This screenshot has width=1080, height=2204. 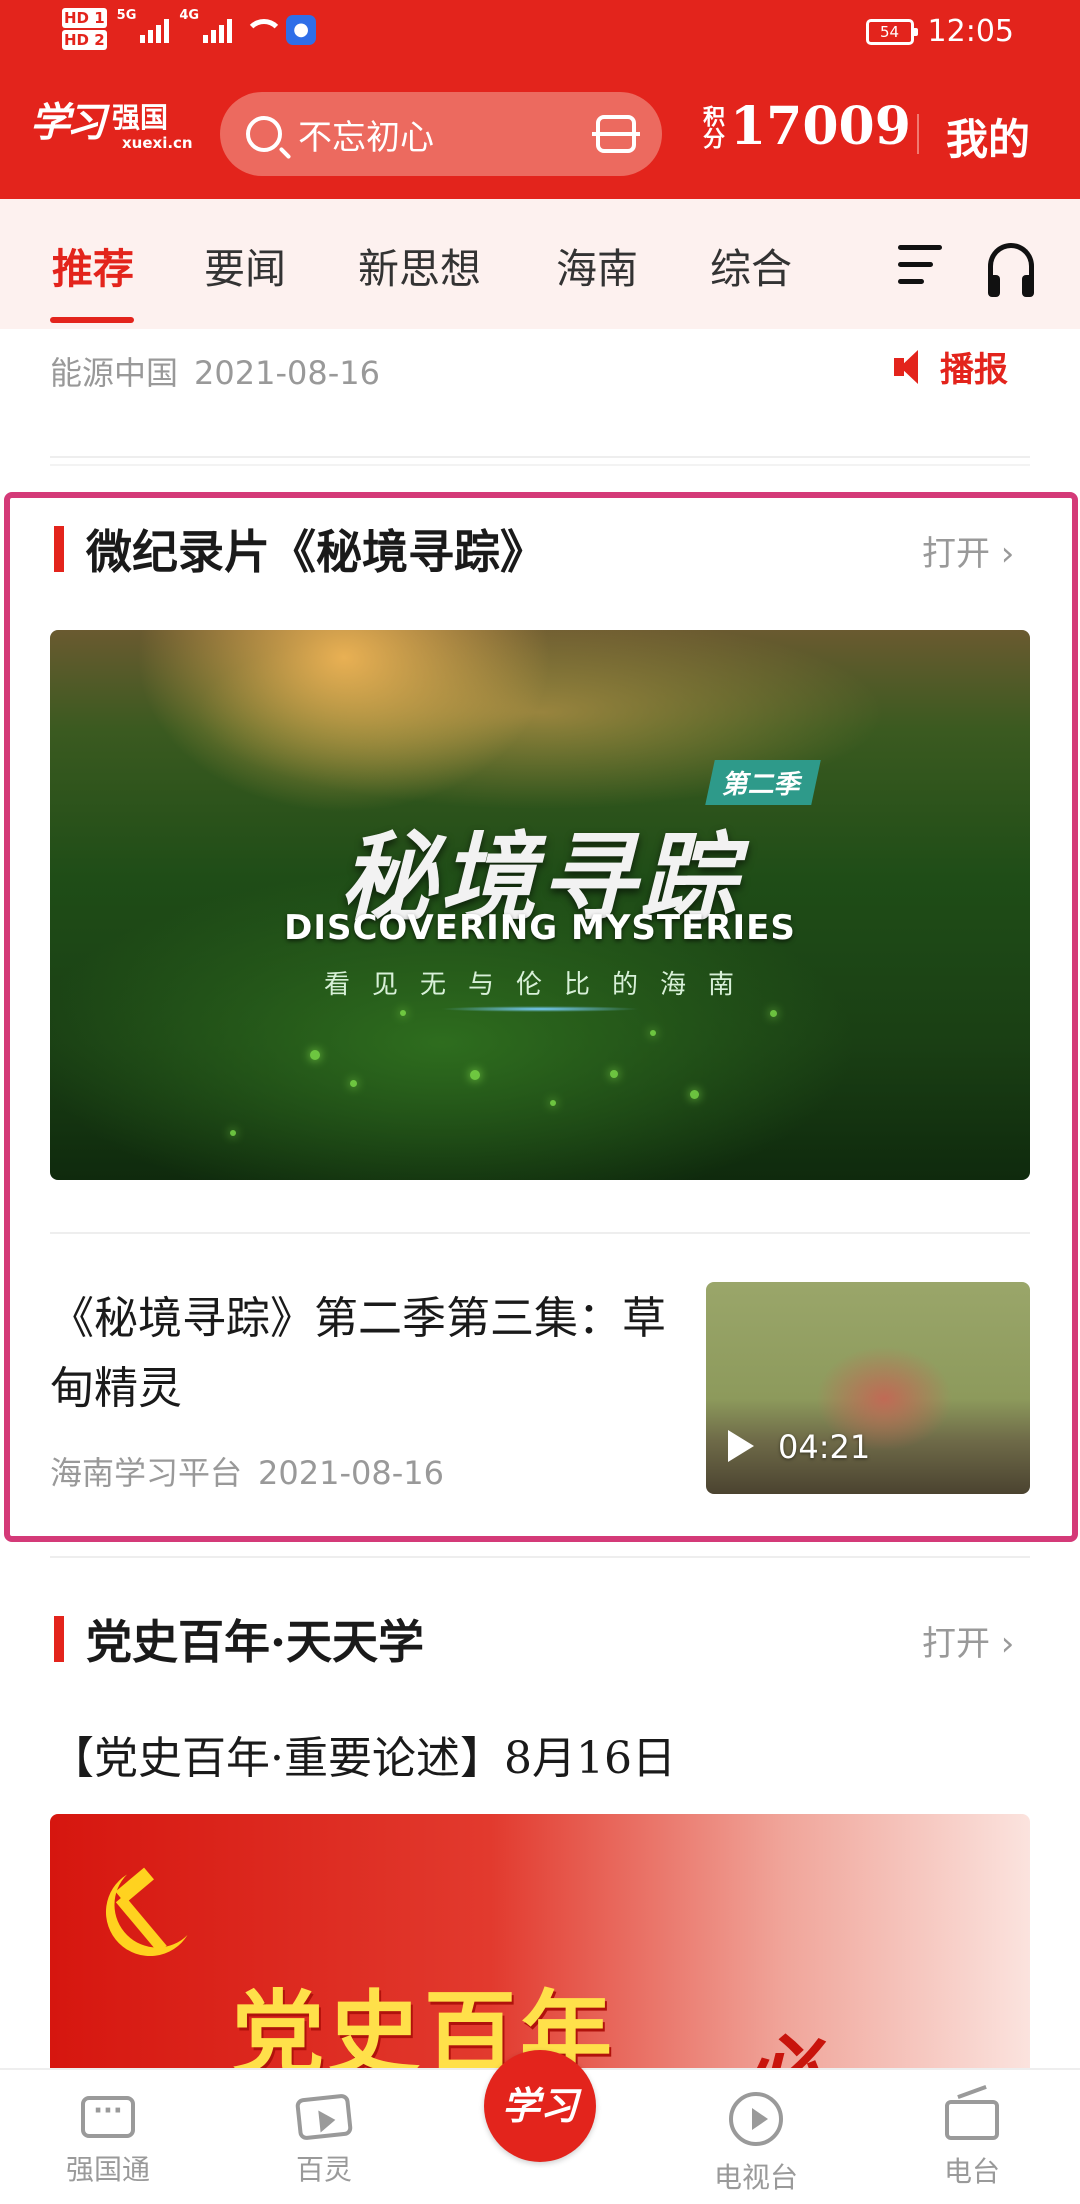 I want to click on chat-icon, so click(x=108, y=2117).